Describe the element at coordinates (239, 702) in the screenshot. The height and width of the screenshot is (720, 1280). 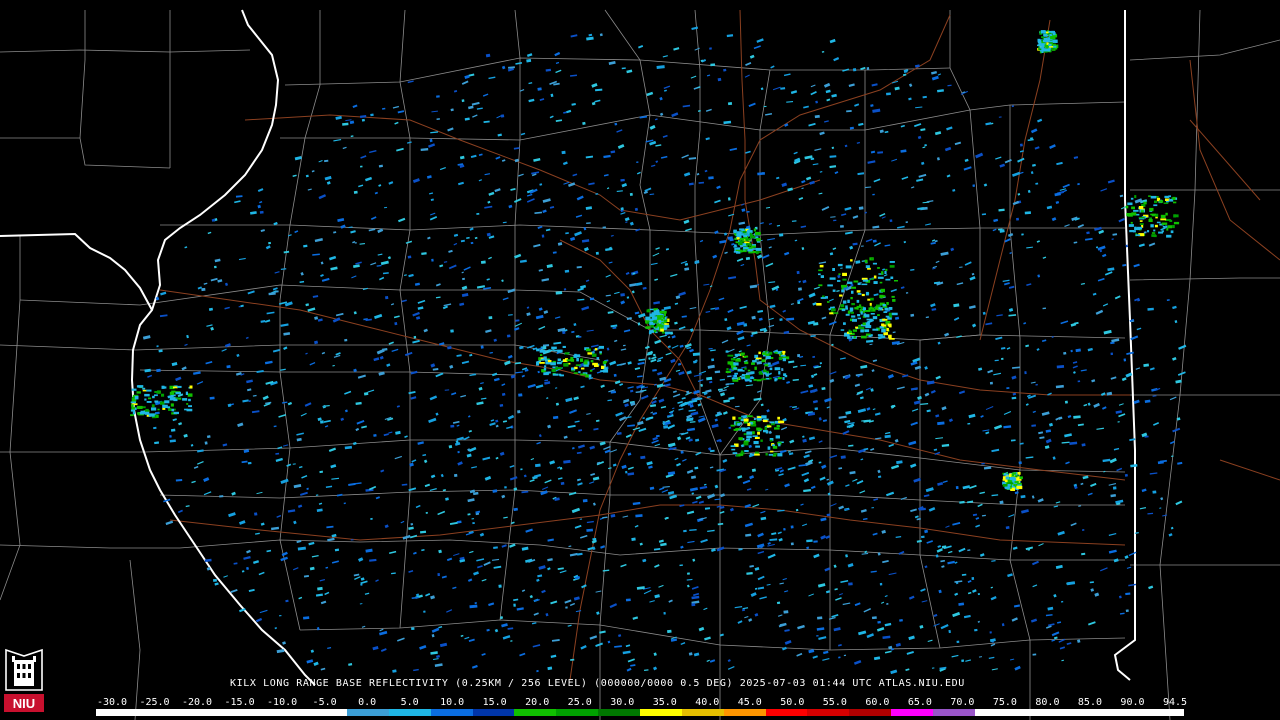
I see `scale-label: -15.0` at that location.